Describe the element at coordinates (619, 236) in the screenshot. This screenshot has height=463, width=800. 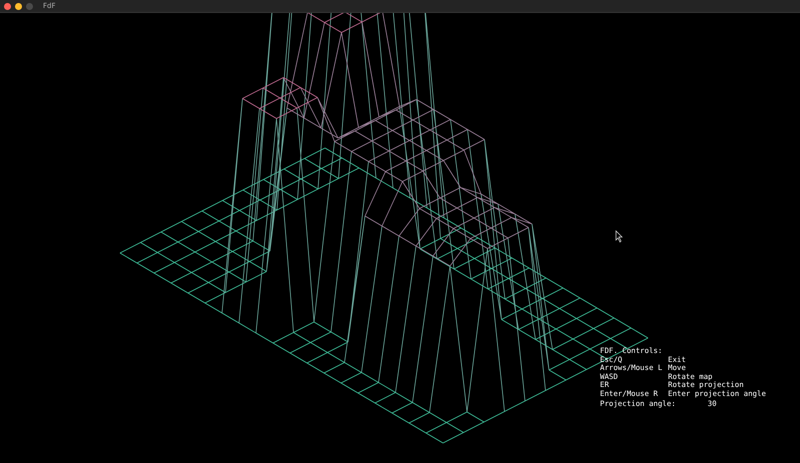
I see `cursor-icon` at that location.